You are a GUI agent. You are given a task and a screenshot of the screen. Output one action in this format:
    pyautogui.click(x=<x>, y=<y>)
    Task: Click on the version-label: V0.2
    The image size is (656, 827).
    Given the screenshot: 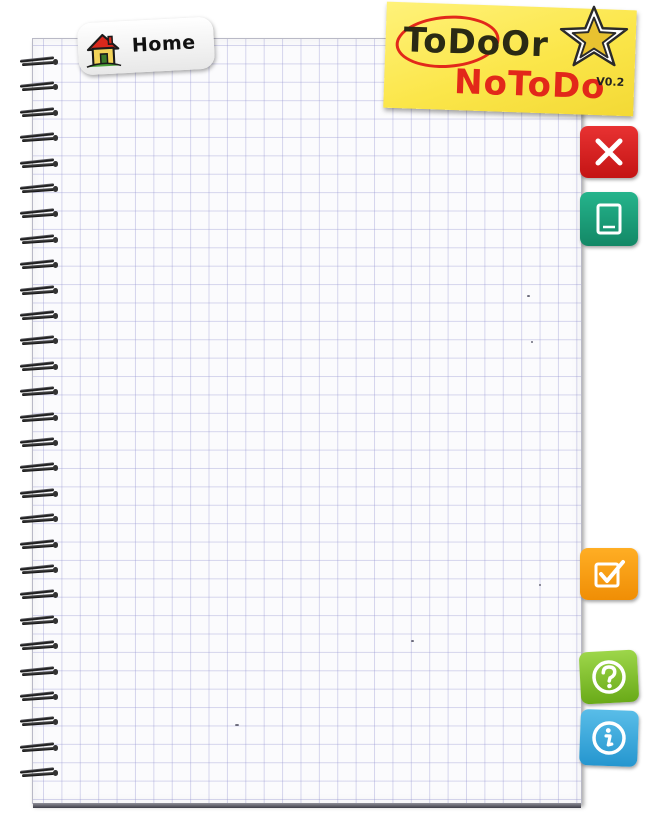 What is the action you would take?
    pyautogui.click(x=610, y=82)
    